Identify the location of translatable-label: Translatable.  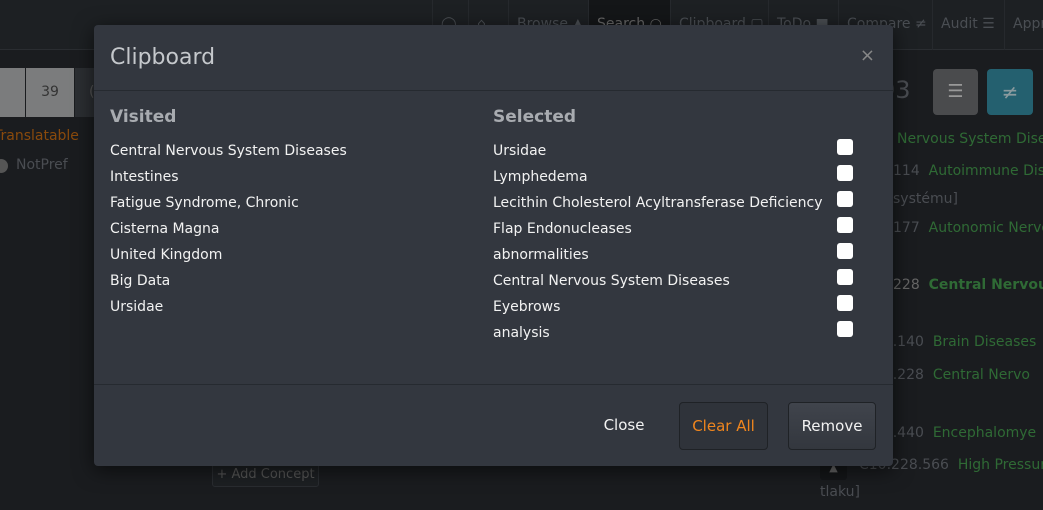
(39, 136).